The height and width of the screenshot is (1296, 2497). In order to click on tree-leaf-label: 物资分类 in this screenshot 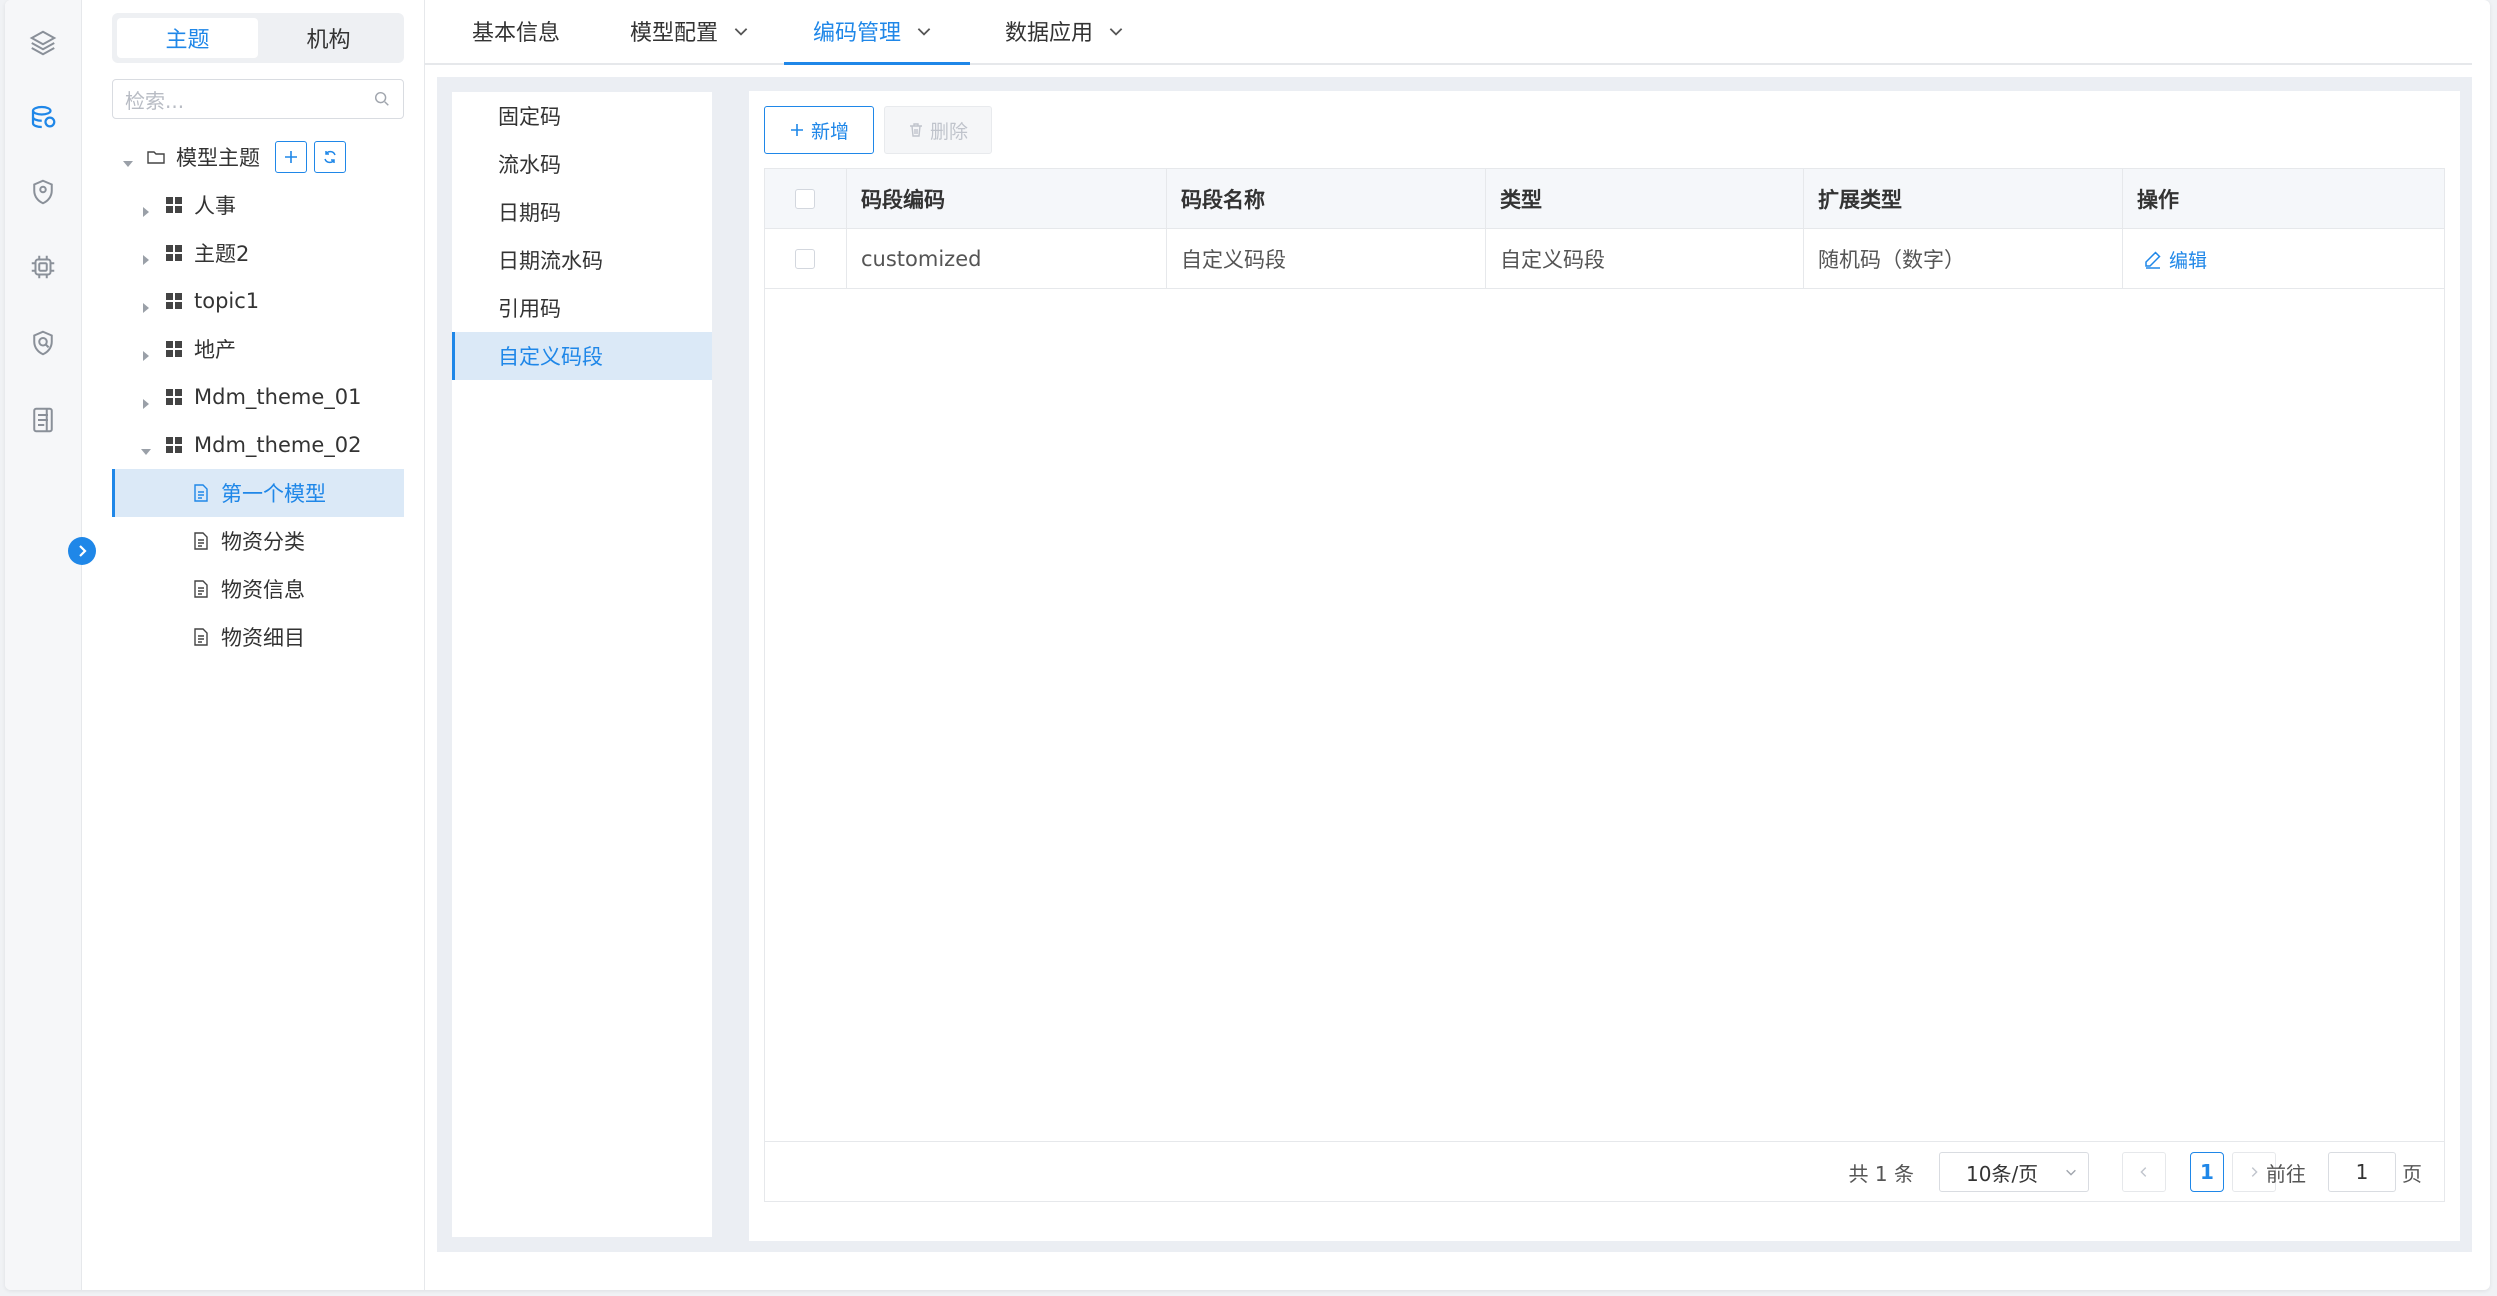, I will do `click(263, 542)`.